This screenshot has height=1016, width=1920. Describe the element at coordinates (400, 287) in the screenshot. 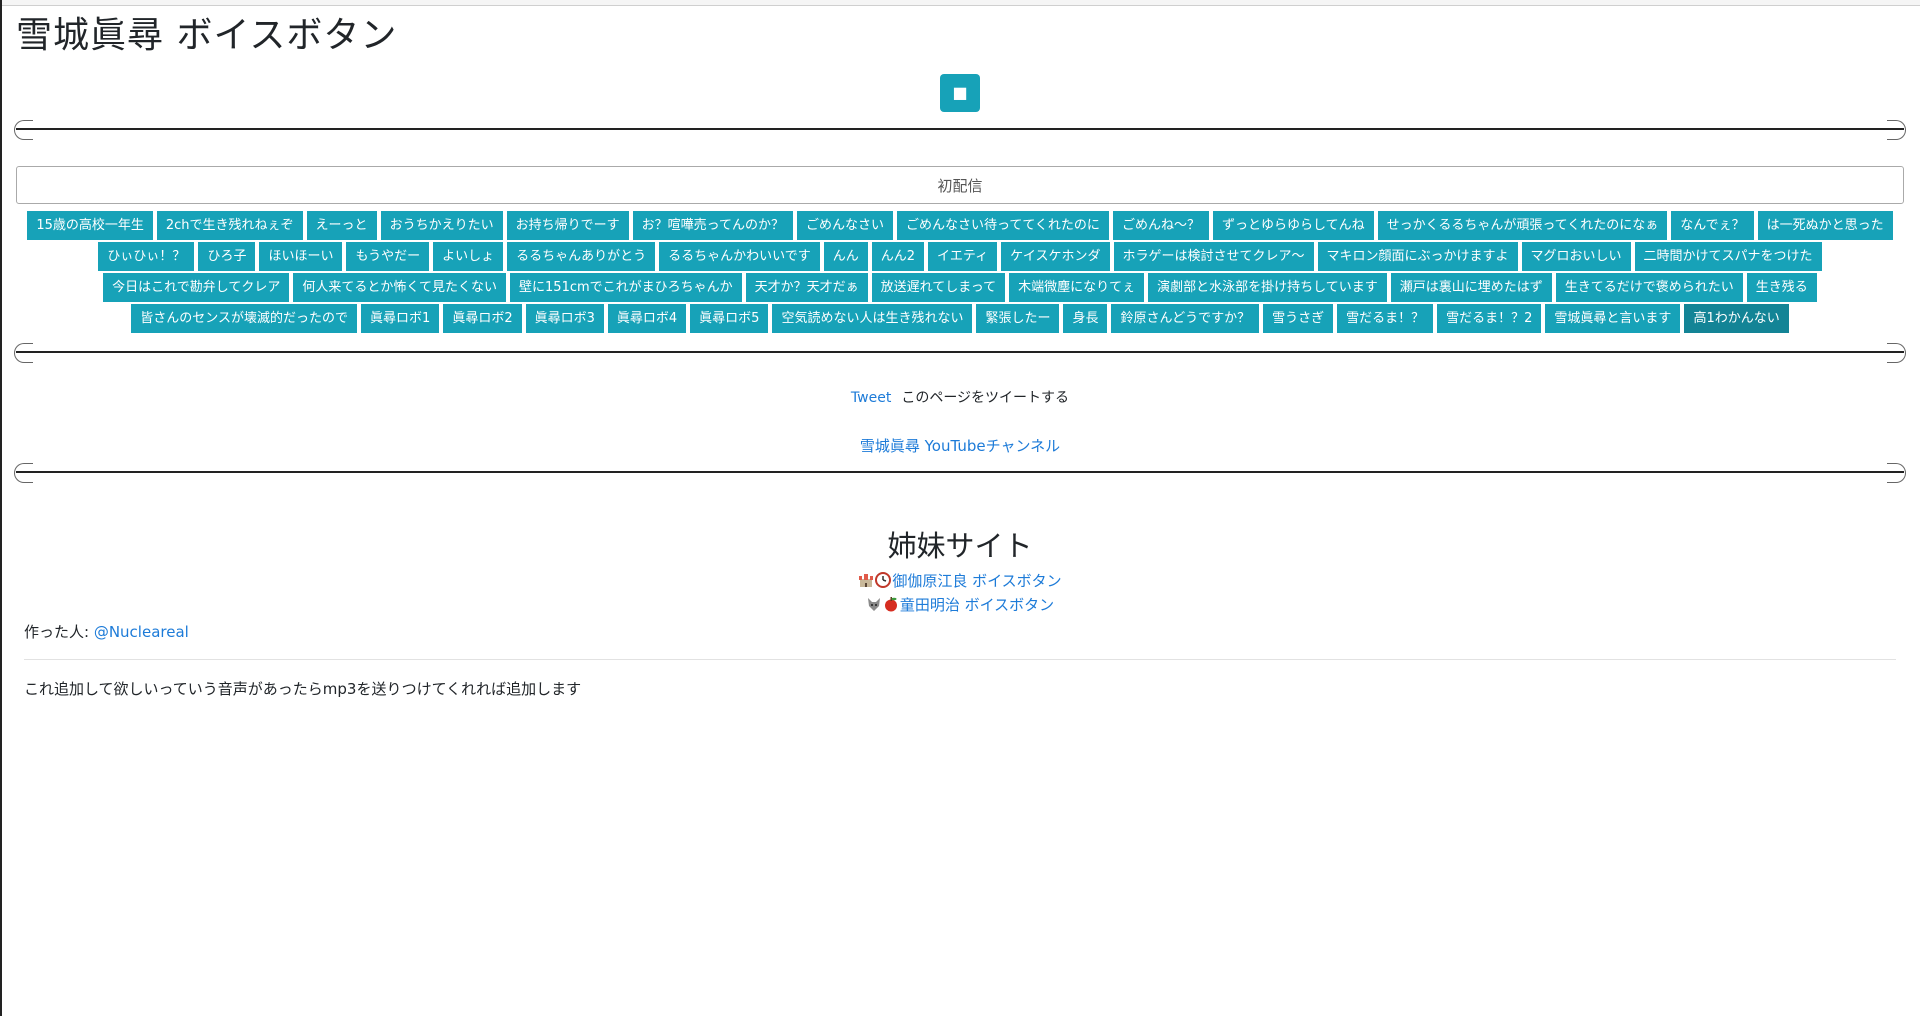

I see `voice-button: 何人来てるとか怖くて見たくない` at that location.